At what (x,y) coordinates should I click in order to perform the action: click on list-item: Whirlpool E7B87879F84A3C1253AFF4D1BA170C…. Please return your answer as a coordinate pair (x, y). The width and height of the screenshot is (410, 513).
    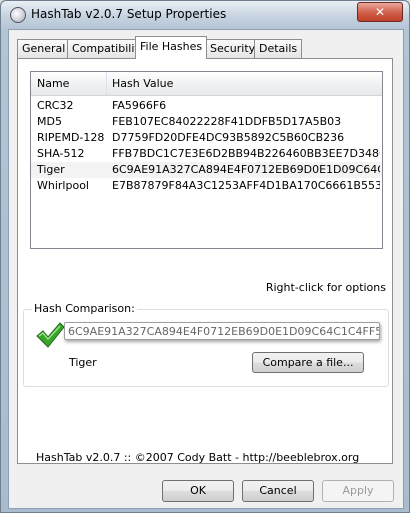
    Looking at the image, I should click on (206, 186).